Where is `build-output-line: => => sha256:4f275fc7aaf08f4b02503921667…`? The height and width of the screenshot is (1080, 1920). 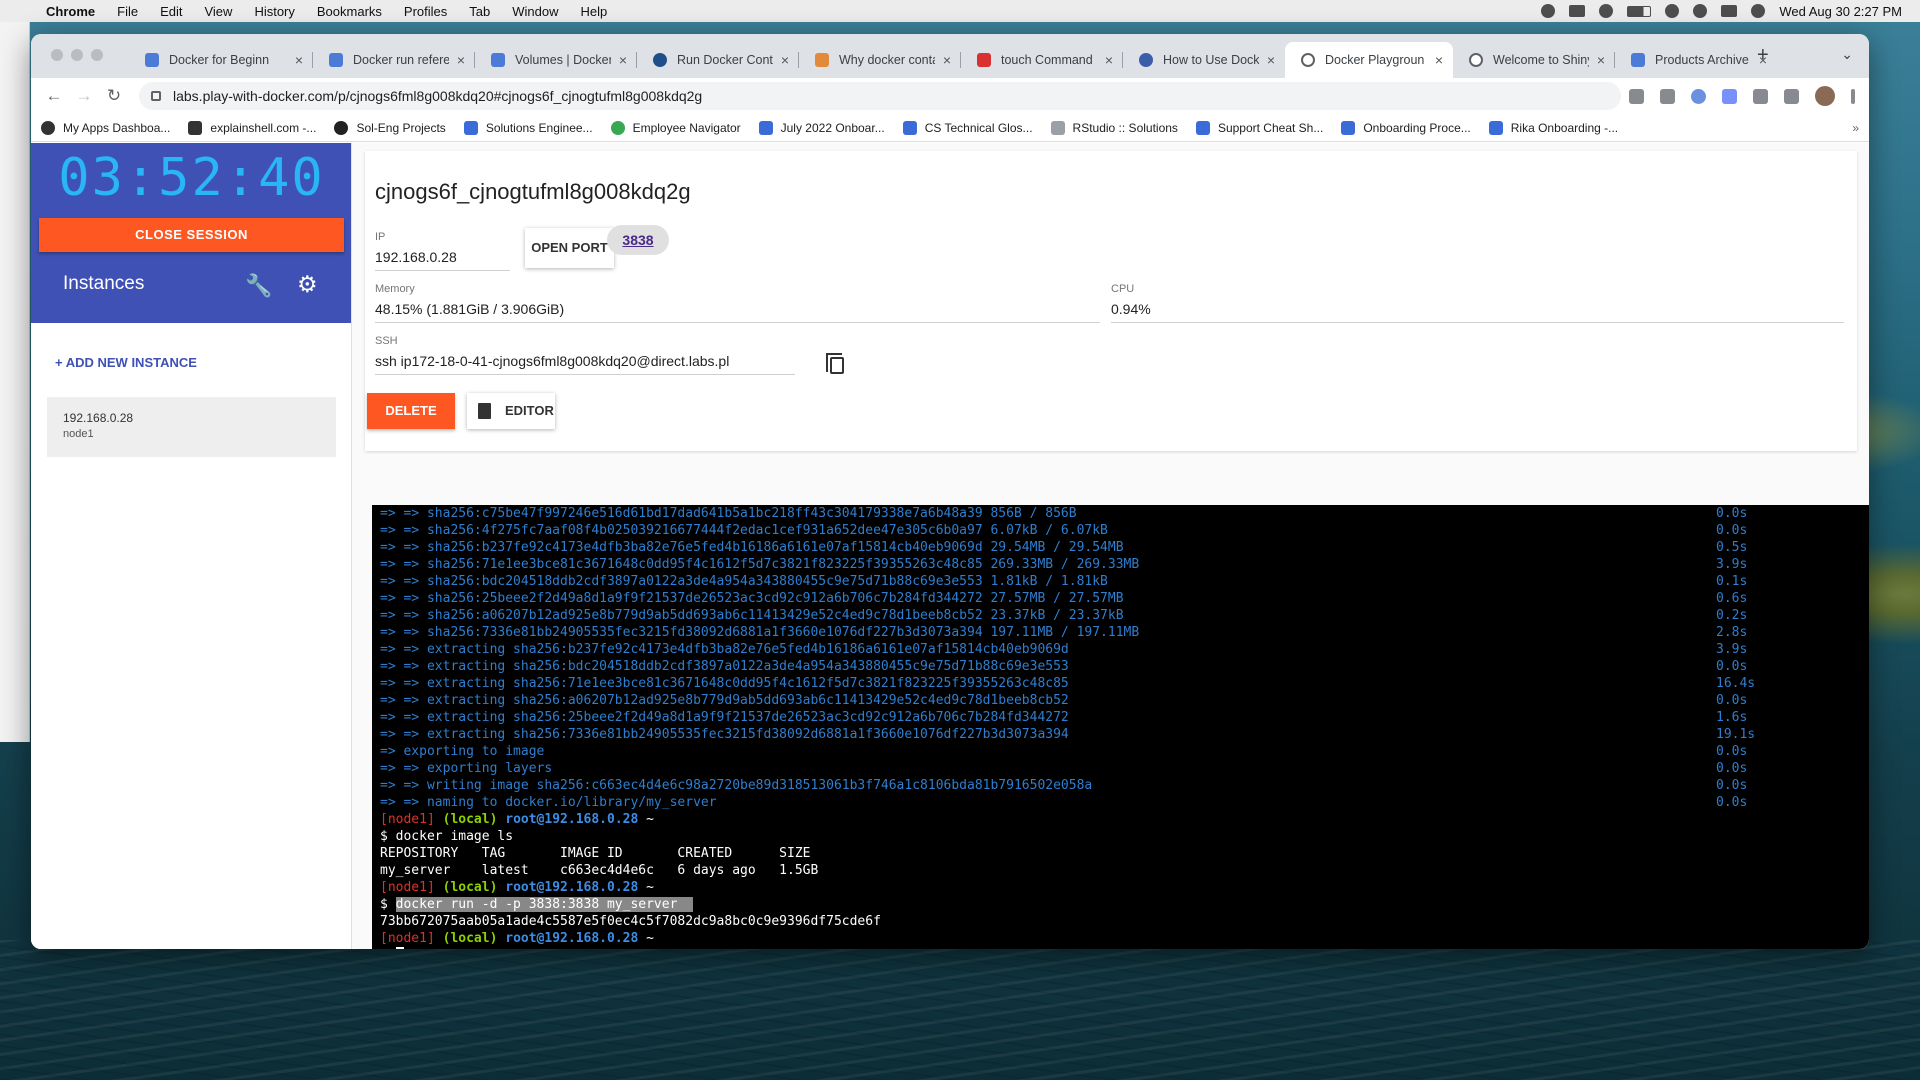 build-output-line: => => sha256:4f275fc7aaf08f4b02503921667… is located at coordinates (1064, 530).